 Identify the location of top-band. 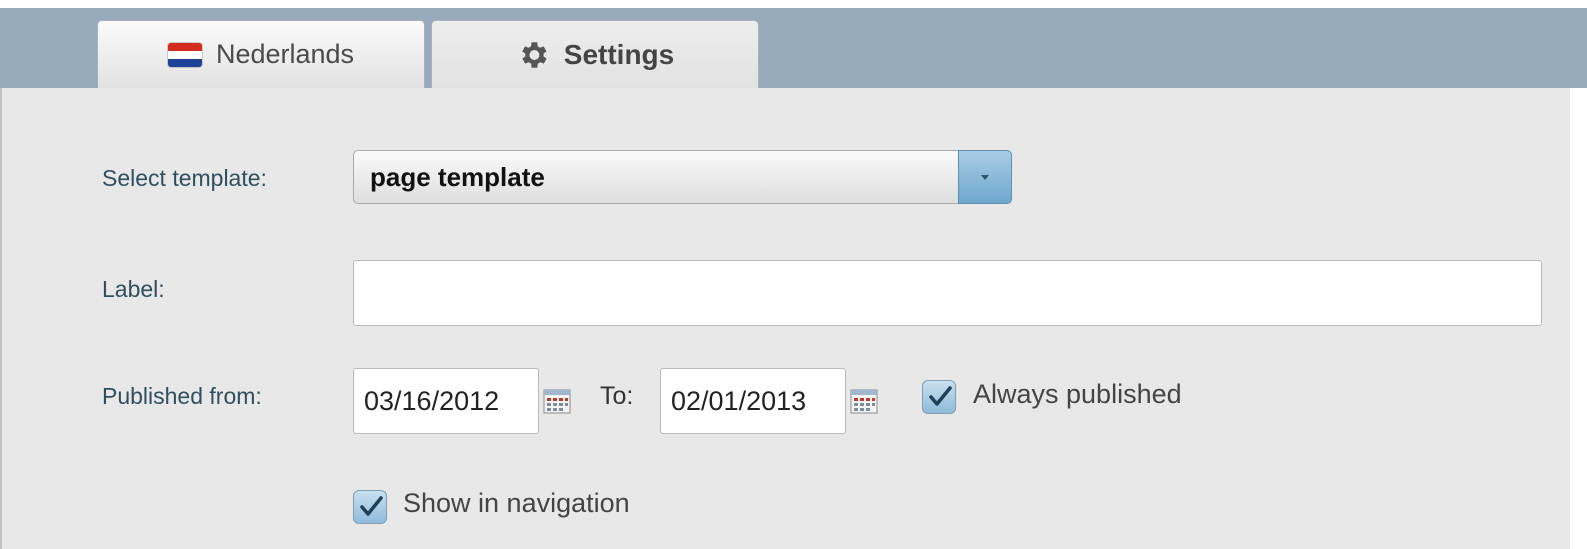
(793, 4).